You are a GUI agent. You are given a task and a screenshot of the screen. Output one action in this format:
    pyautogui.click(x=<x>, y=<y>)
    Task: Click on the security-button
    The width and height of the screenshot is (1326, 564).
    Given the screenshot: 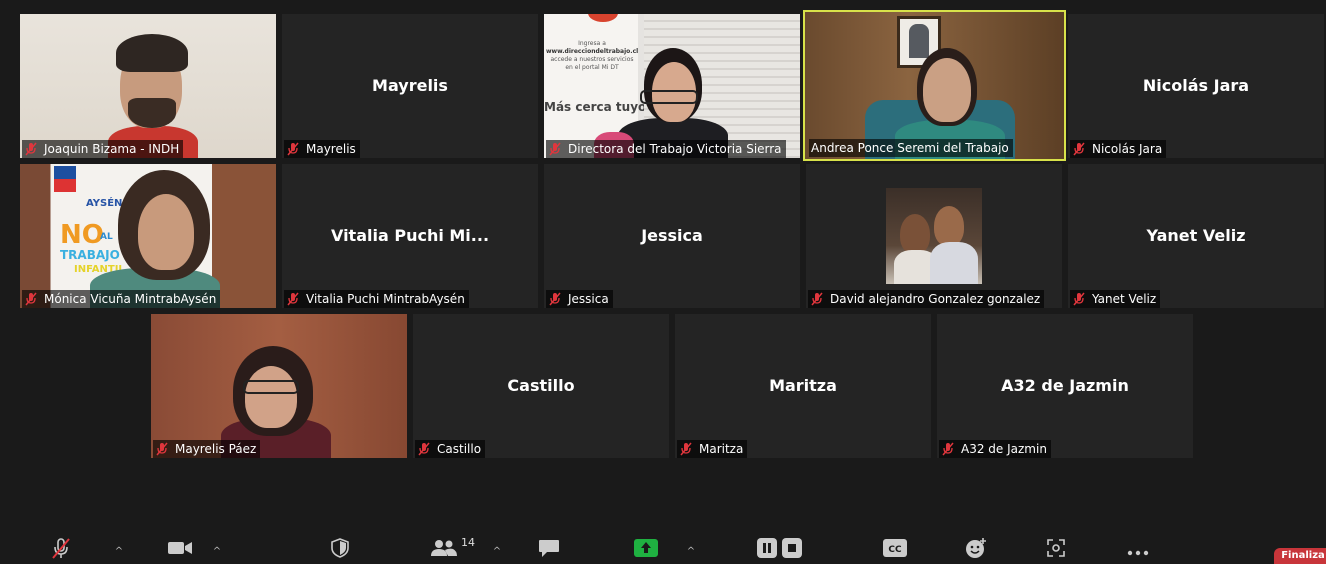 What is the action you would take?
    pyautogui.click(x=340, y=550)
    